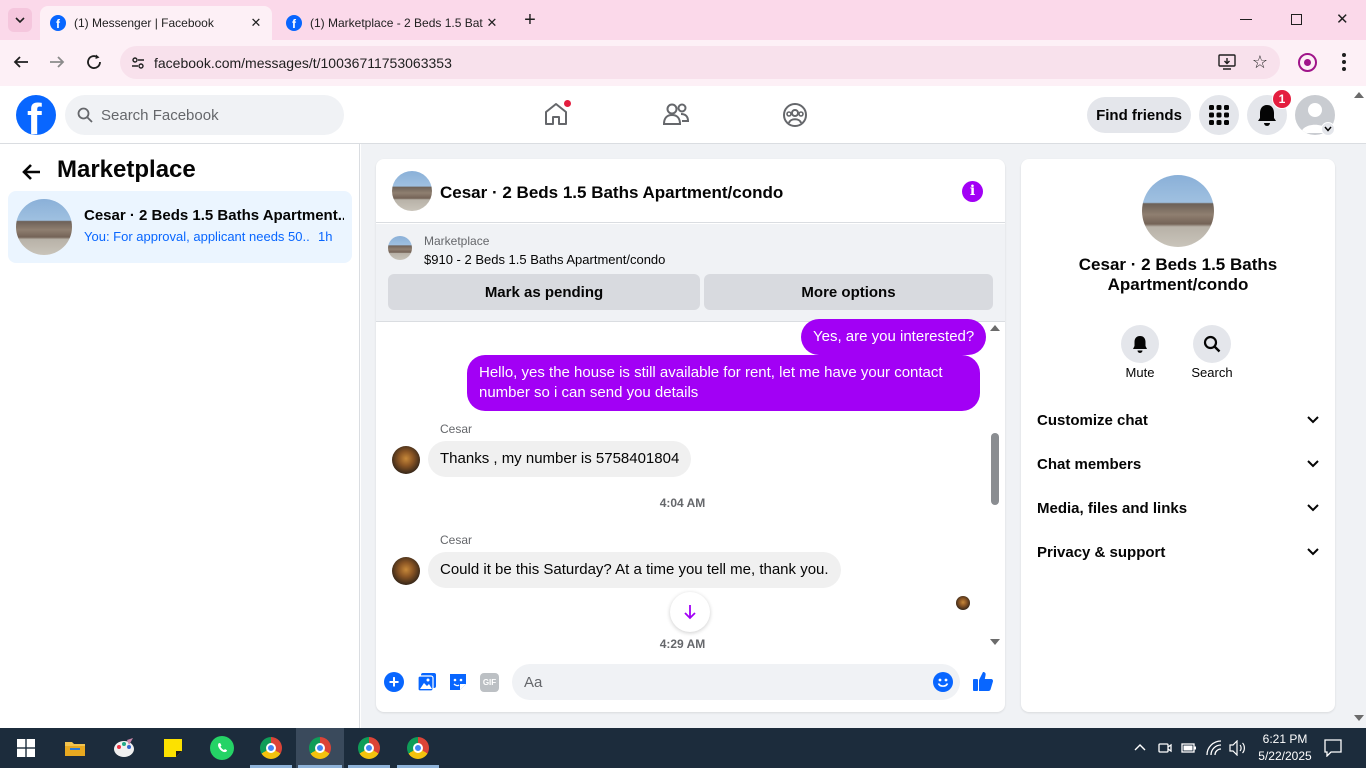 This screenshot has height=768, width=1366. What do you see at coordinates (611, 193) in the screenshot?
I see `chat-title: Cesar · 2 Beds 1.5 Baths Apartment/condo` at bounding box center [611, 193].